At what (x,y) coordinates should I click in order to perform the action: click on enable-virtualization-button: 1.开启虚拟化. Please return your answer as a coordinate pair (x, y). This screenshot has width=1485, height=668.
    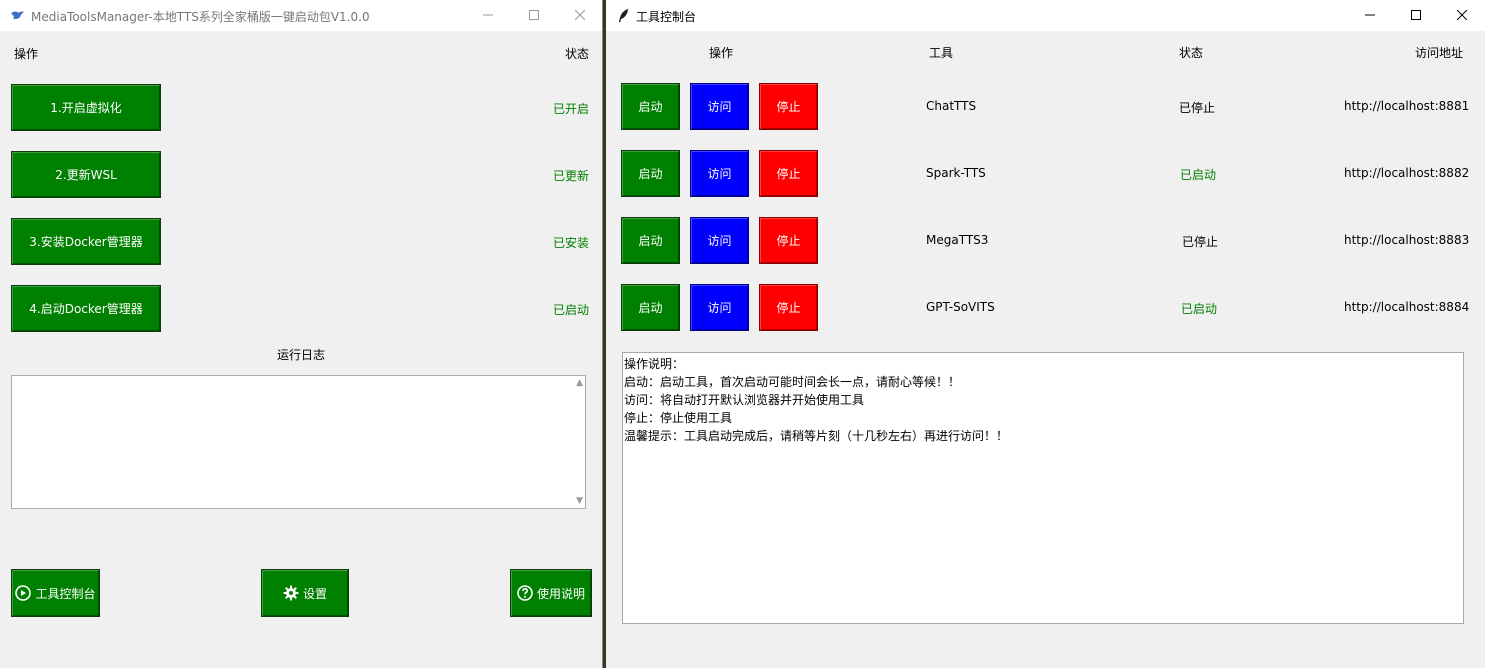
    Looking at the image, I should click on (86, 107).